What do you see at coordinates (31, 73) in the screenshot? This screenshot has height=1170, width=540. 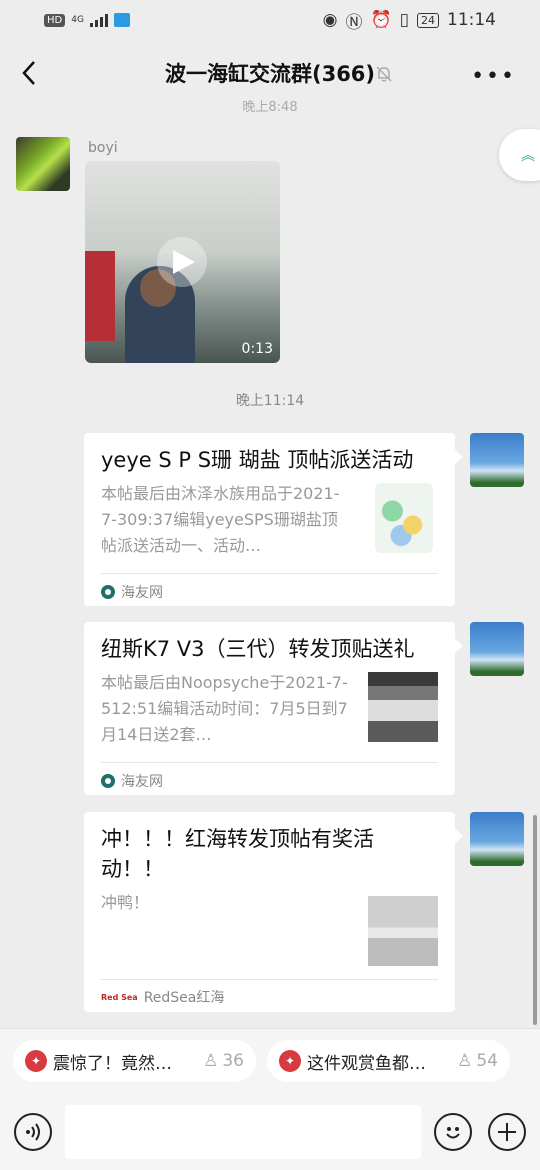 I see `back-icon` at bounding box center [31, 73].